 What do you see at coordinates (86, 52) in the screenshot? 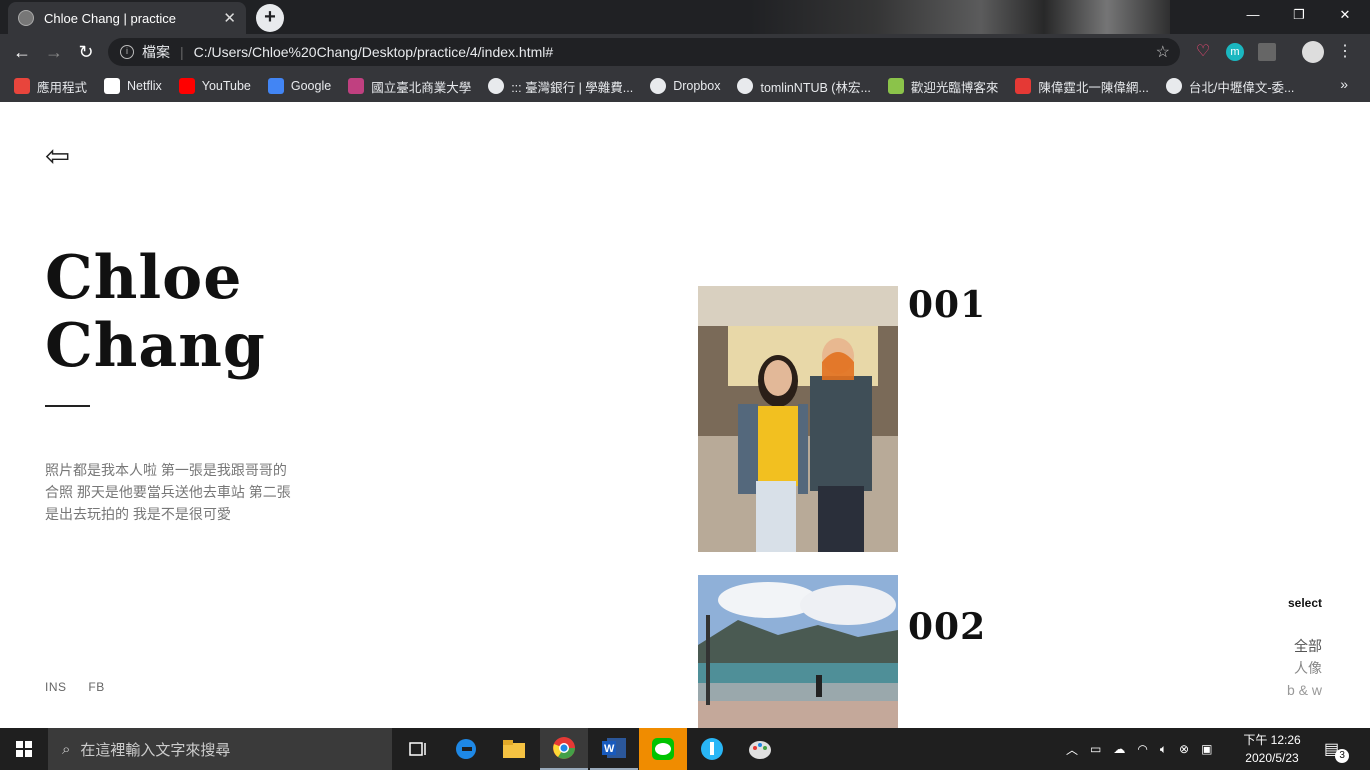
I see `reload-button: ↻` at bounding box center [86, 52].